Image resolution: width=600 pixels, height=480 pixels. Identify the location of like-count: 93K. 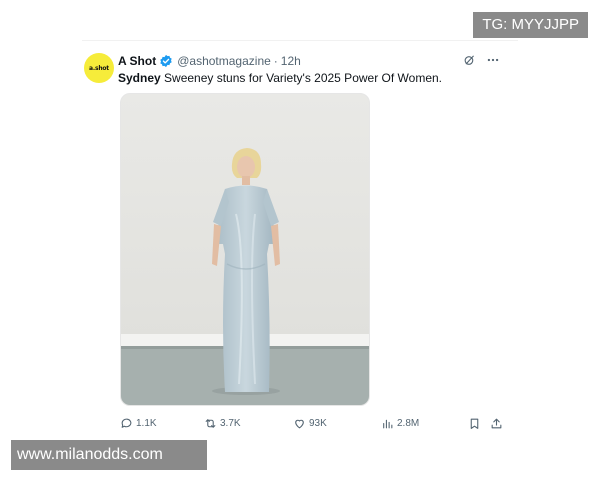
(318, 423).